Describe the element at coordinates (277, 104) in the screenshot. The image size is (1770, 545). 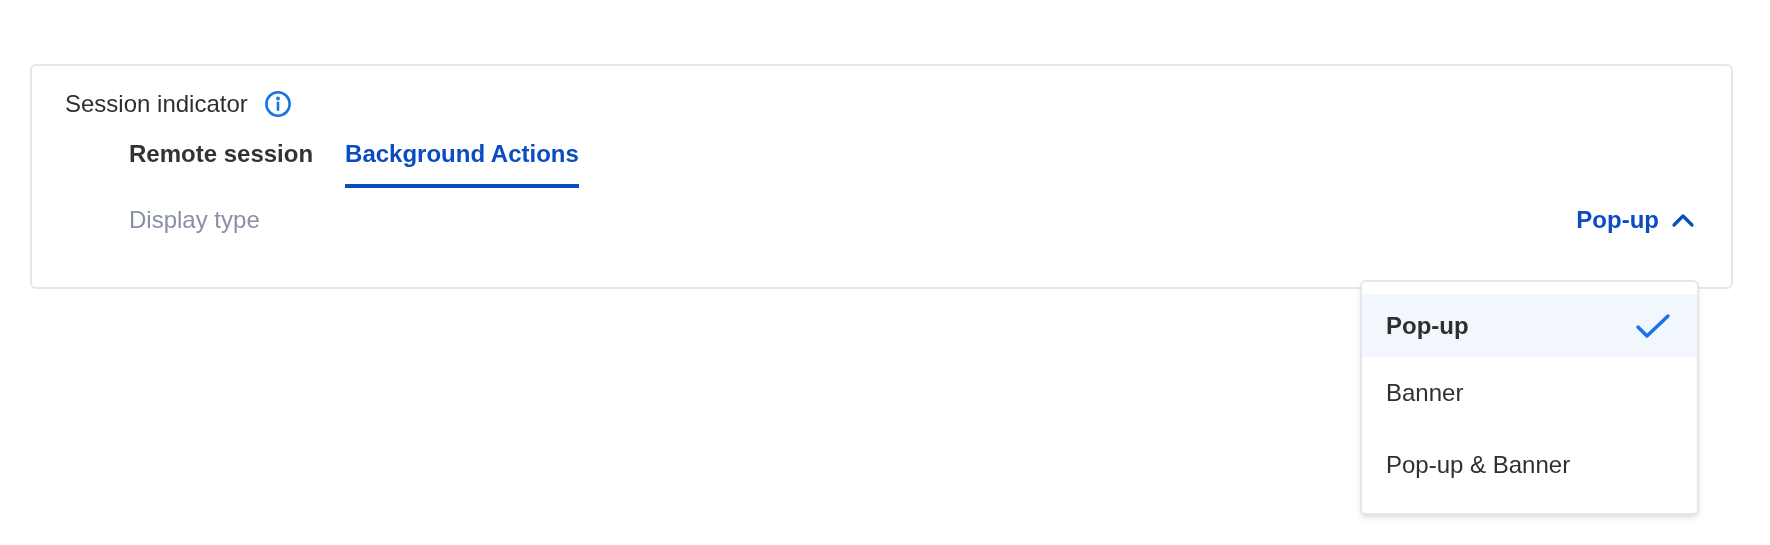
I see `info-icon` at that location.